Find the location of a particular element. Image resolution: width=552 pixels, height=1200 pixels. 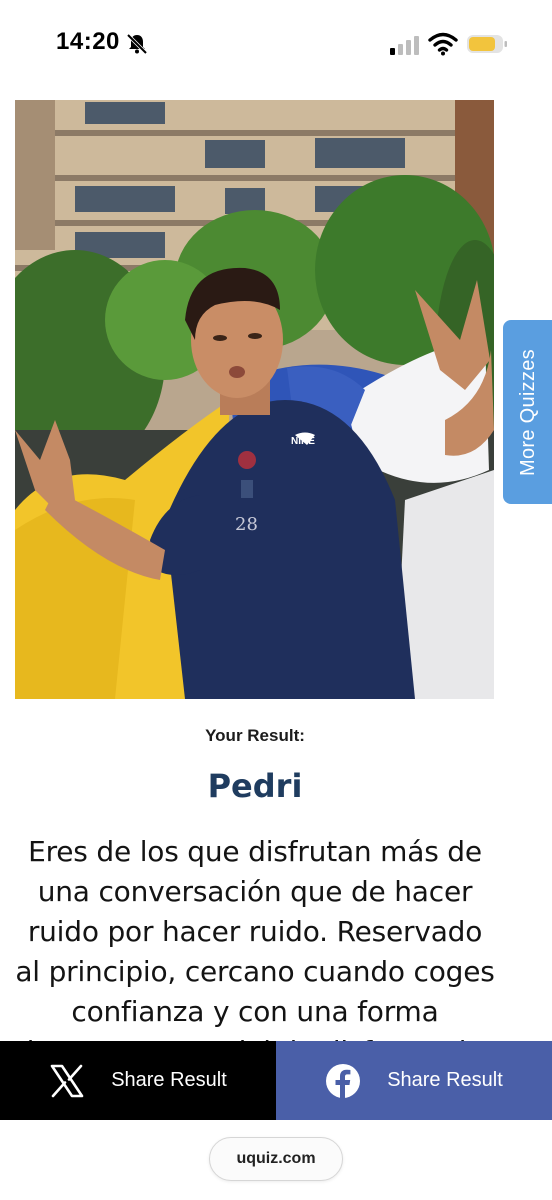

url-text: uquiz.com is located at coordinates (276, 1158).